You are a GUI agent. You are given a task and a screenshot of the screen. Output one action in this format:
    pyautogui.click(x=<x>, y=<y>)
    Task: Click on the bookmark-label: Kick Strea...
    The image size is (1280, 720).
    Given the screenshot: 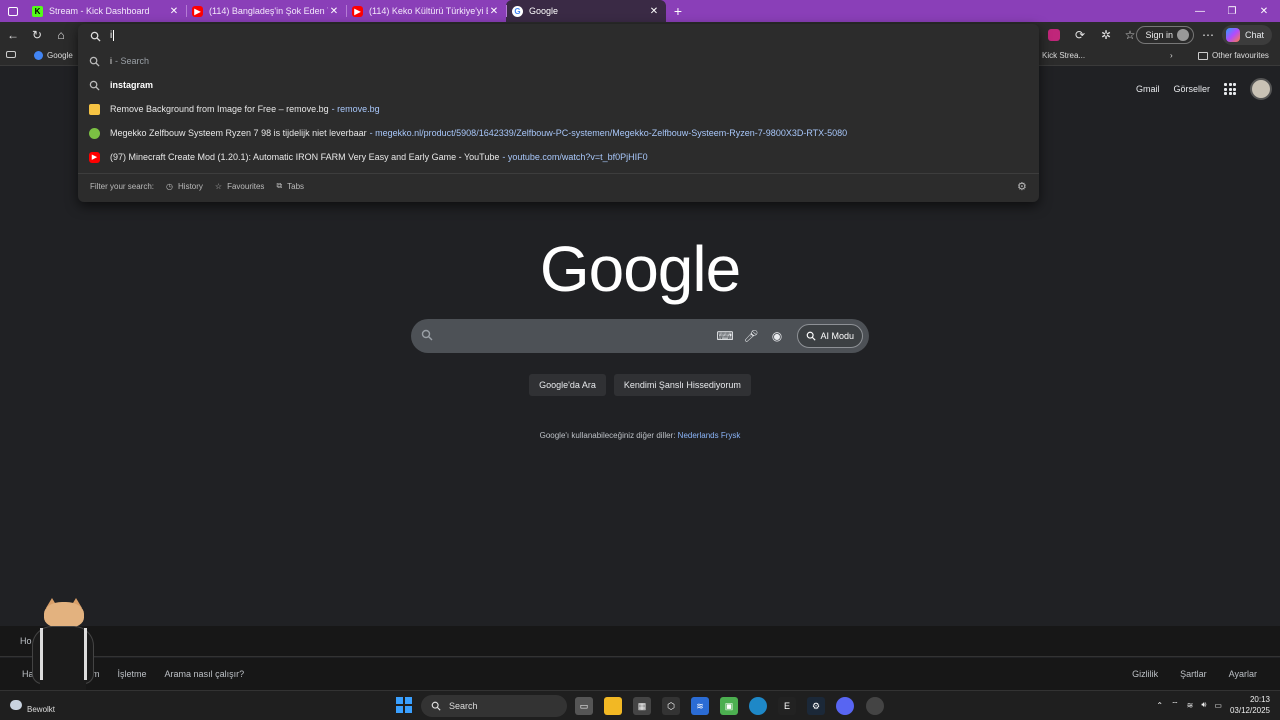 What is the action you would take?
    pyautogui.click(x=1064, y=55)
    